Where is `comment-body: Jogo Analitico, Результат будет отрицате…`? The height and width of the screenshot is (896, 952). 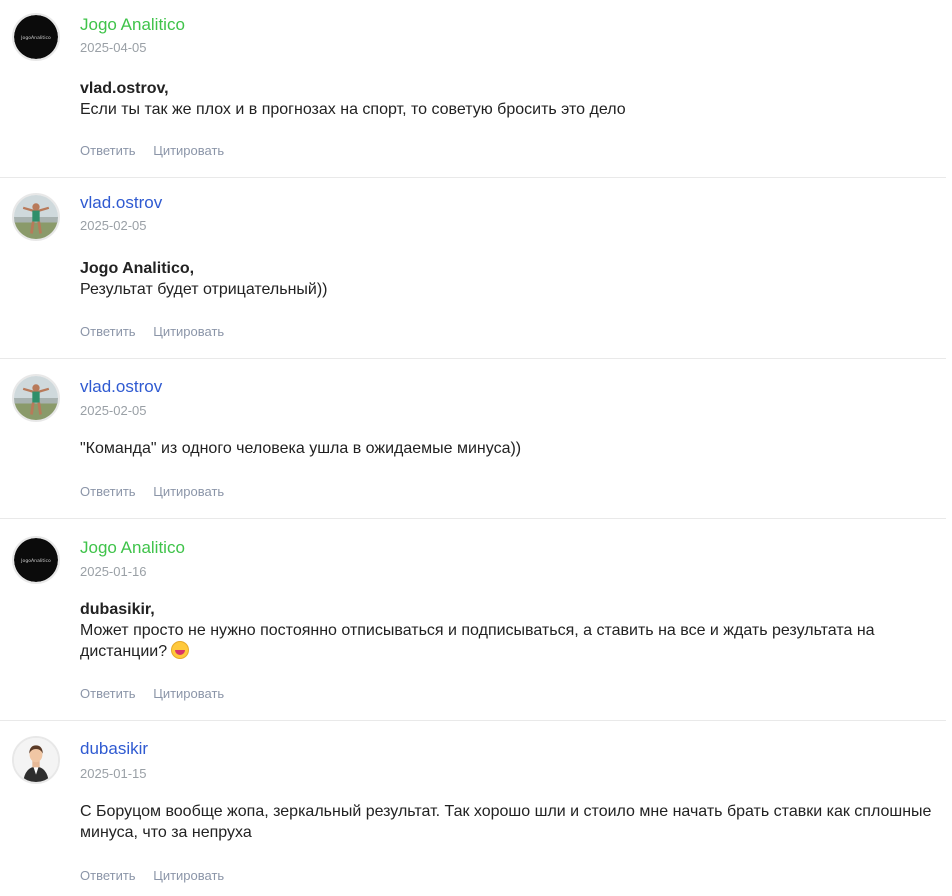 comment-body: Jogo Analitico, Результат будет отрицате… is located at coordinates (510, 279).